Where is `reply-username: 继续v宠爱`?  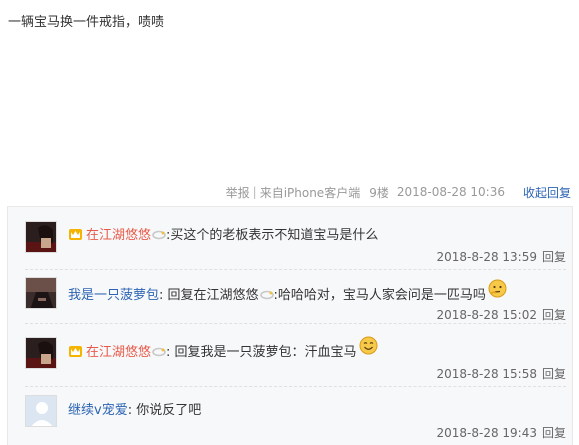 reply-username: 继续v宠爱 is located at coordinates (98, 408).